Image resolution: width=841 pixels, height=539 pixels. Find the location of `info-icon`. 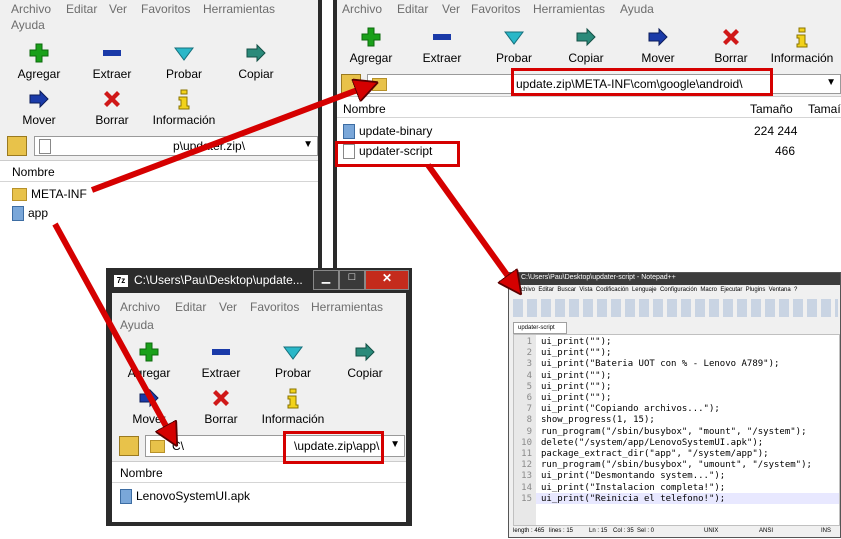

info-icon is located at coordinates (184, 99).